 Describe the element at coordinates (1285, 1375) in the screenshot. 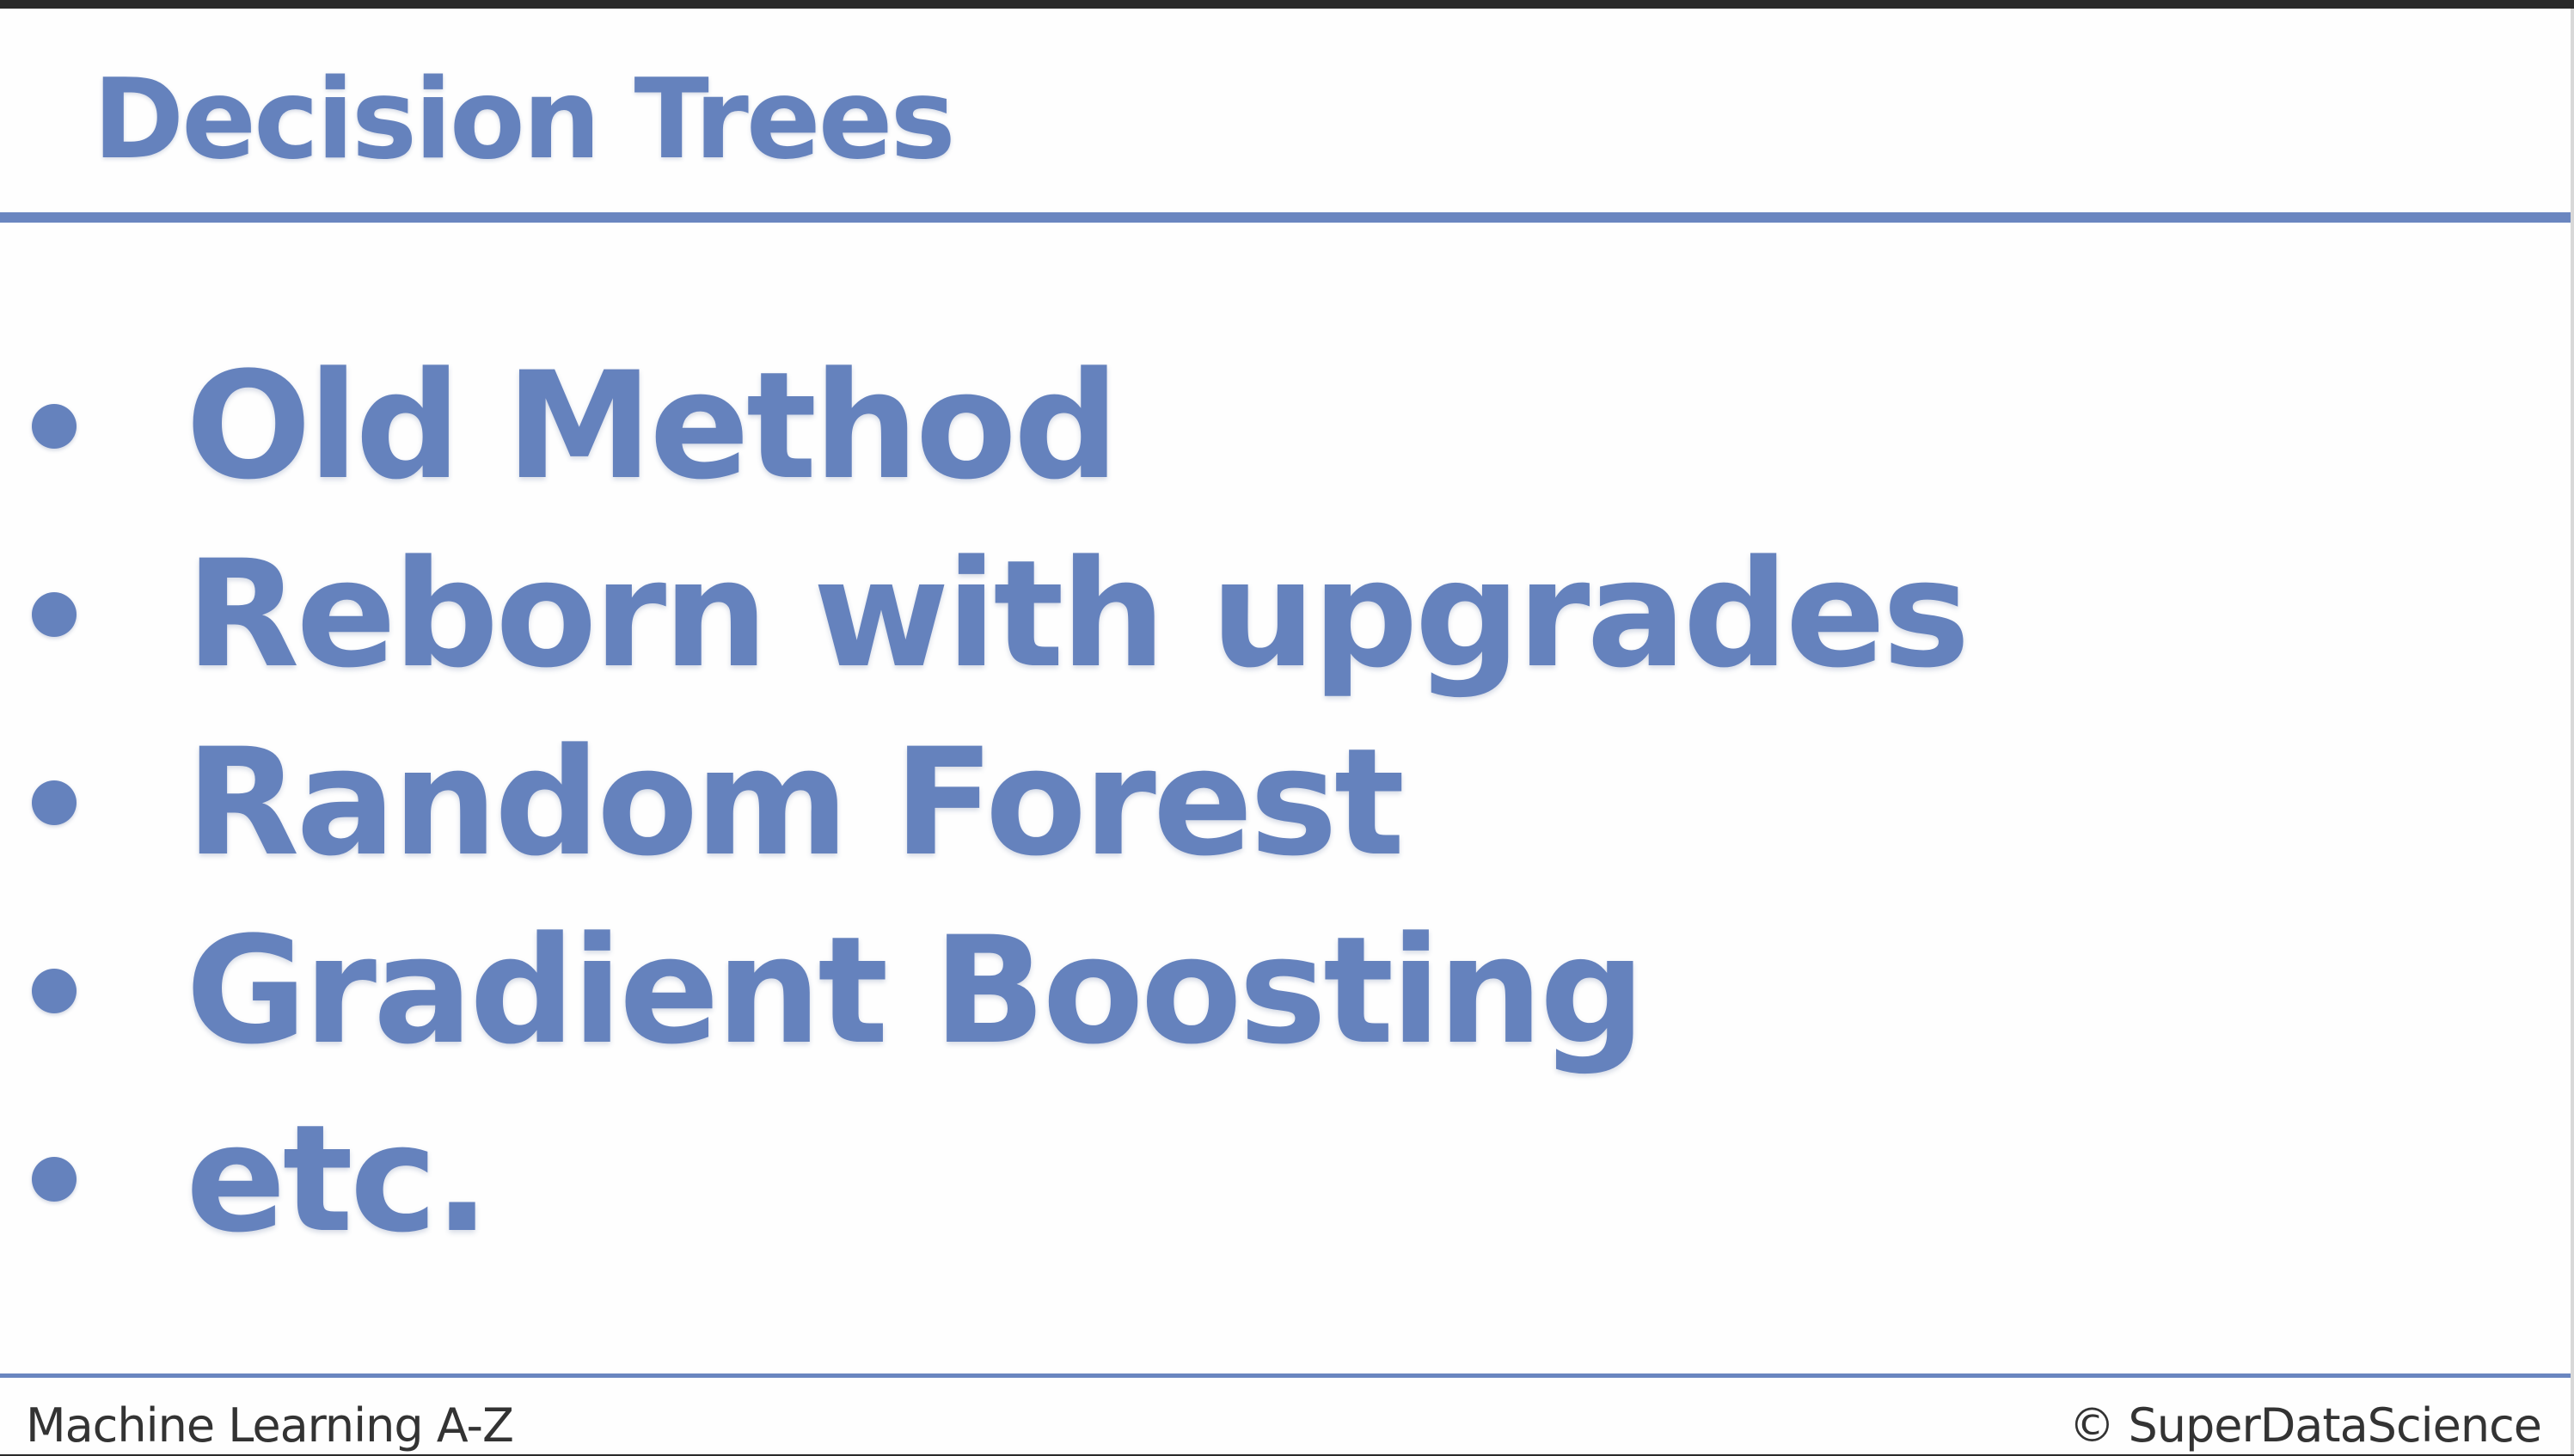

I see `footer-divider` at that location.